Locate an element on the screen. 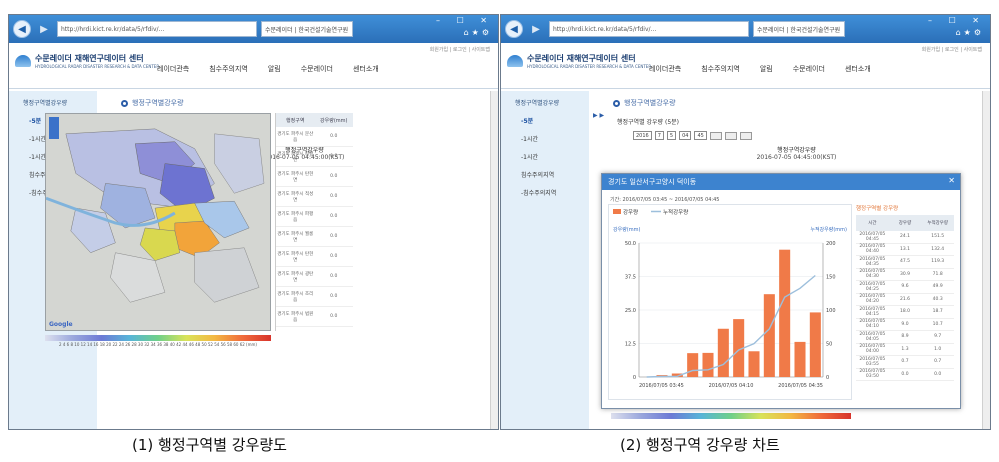 The width and height of the screenshot is (999, 462). cell-rain: 9.0 is located at coordinates (905, 324).